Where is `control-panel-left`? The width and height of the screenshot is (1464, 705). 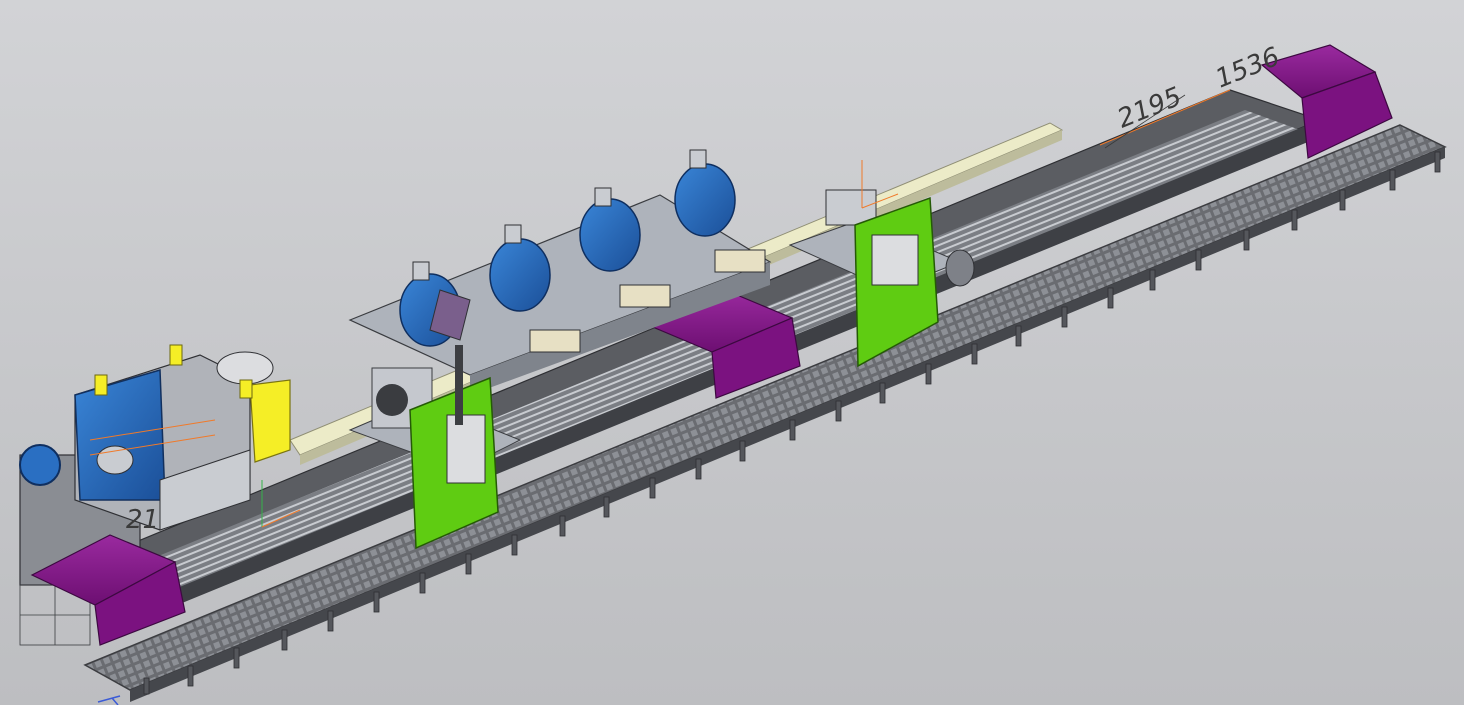
control-panel-left is located at coordinates (466, 449).